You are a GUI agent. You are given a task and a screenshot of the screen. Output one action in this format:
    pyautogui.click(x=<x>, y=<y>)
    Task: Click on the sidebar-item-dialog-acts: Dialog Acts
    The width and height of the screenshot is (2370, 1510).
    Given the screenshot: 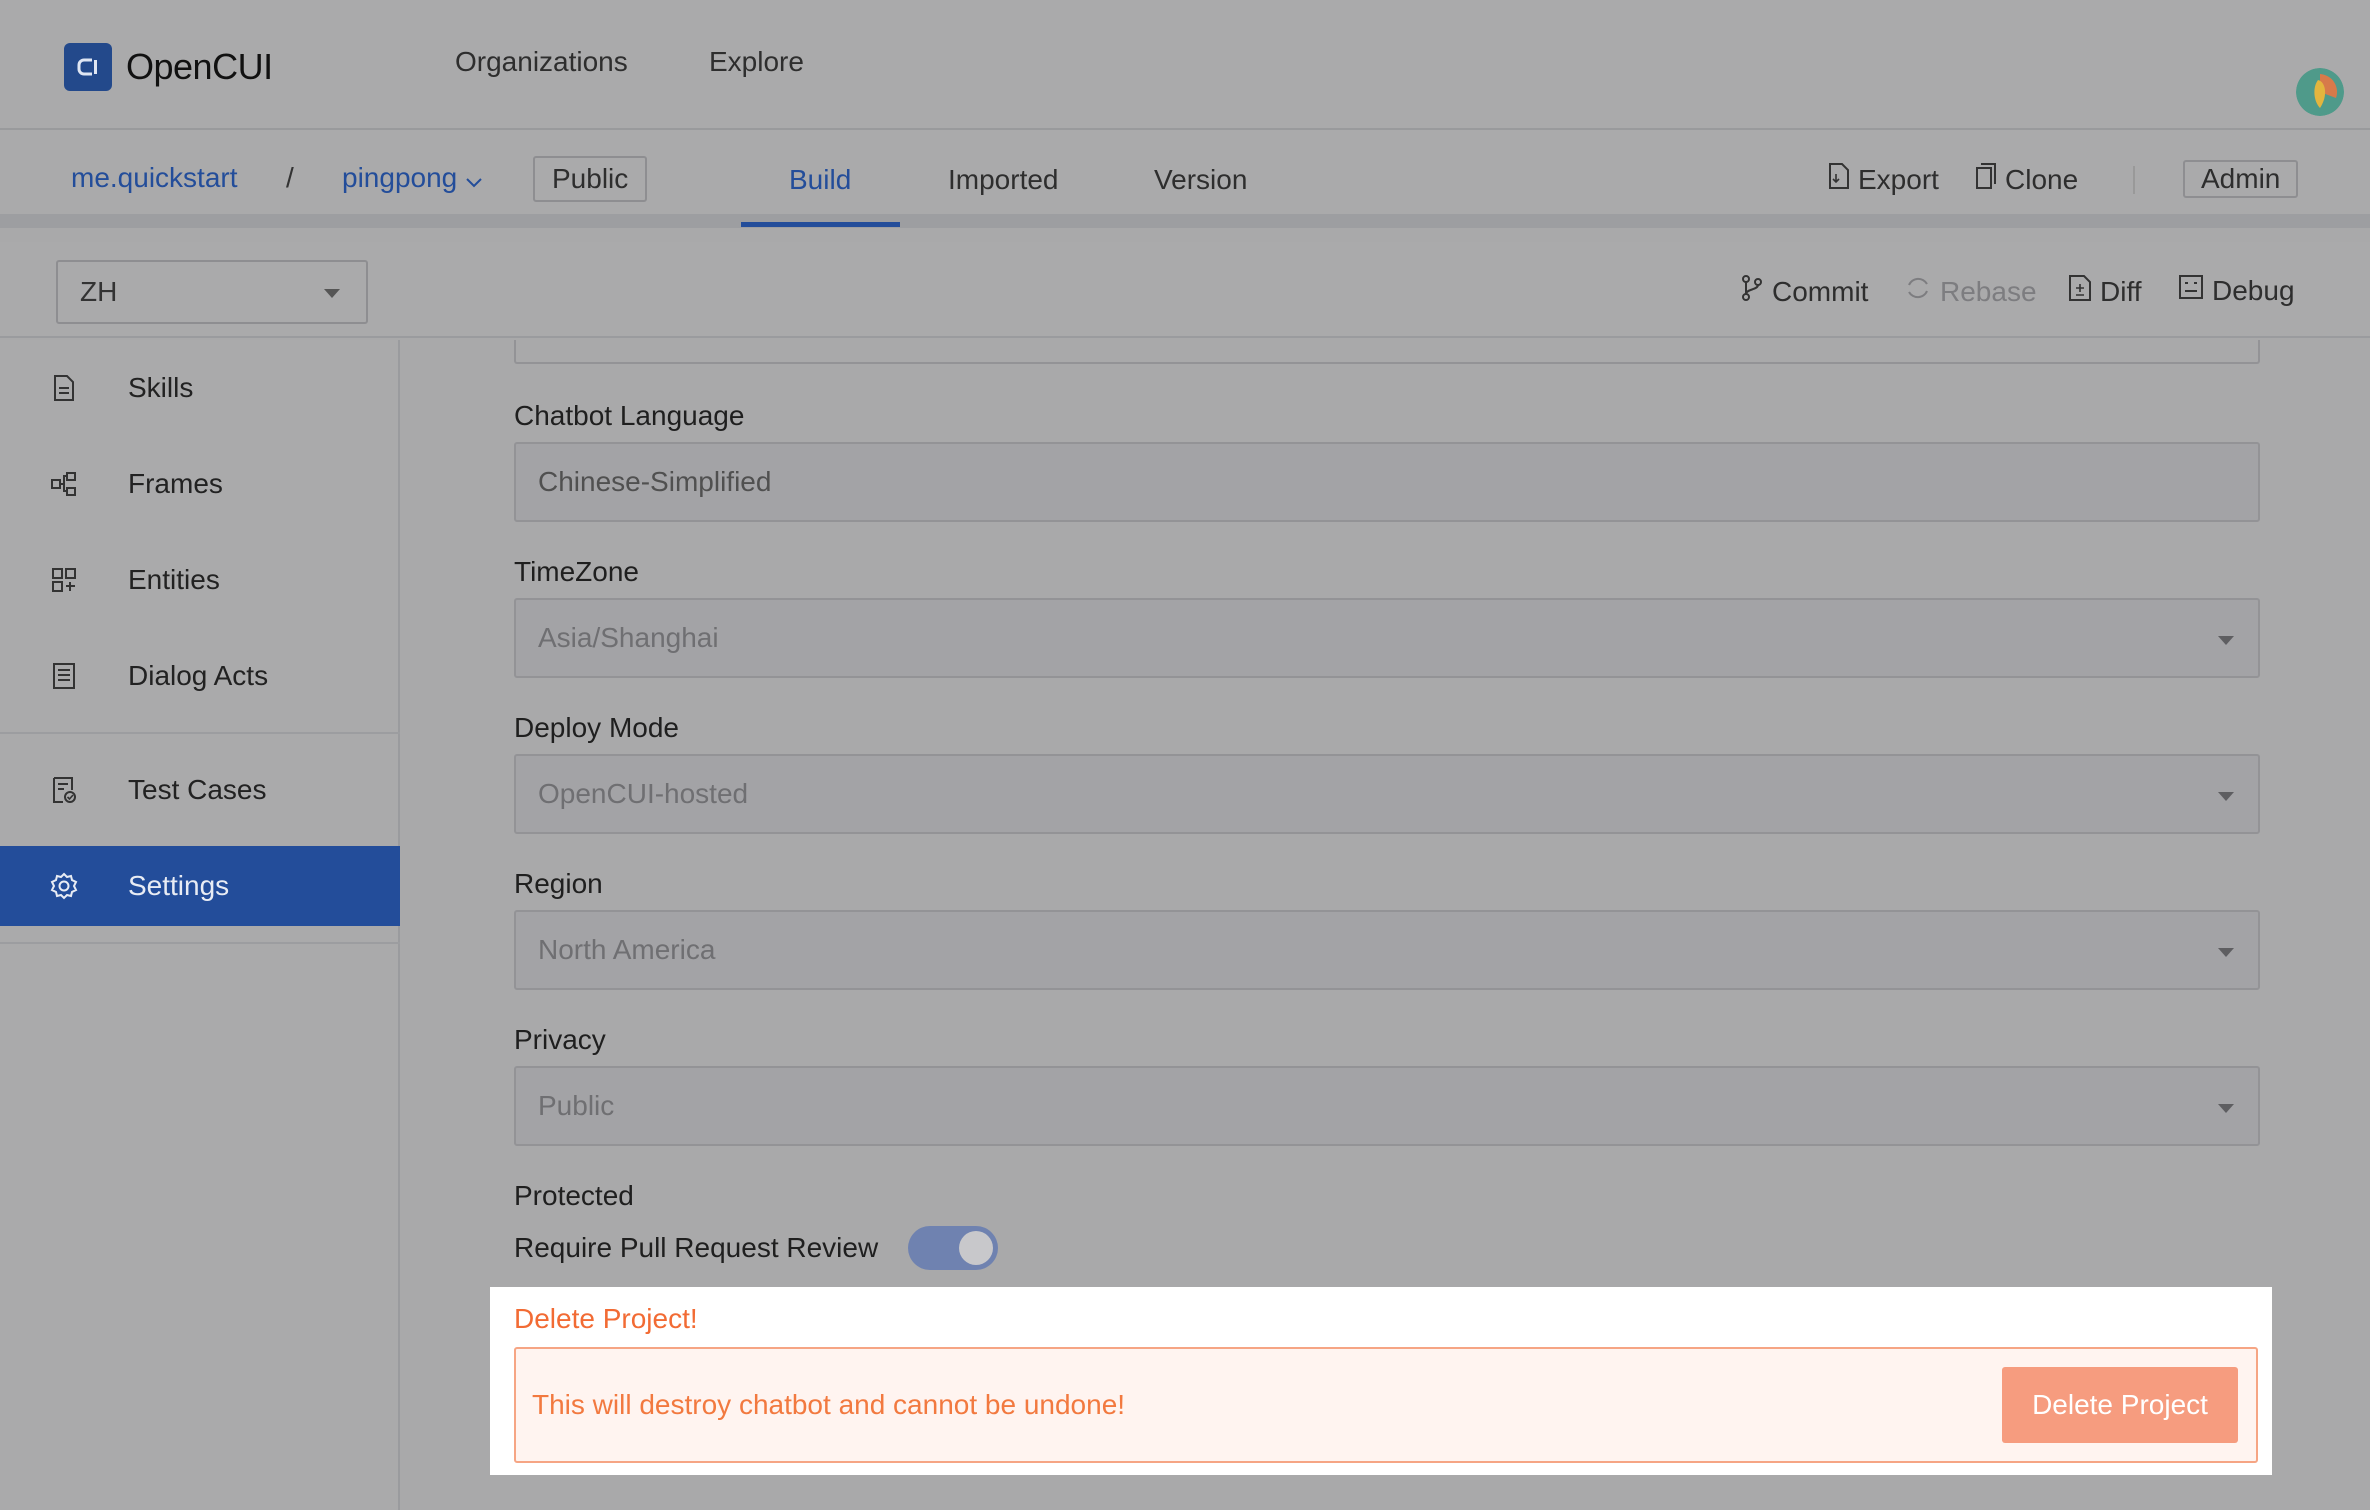 What is the action you would take?
    pyautogui.click(x=200, y=676)
    